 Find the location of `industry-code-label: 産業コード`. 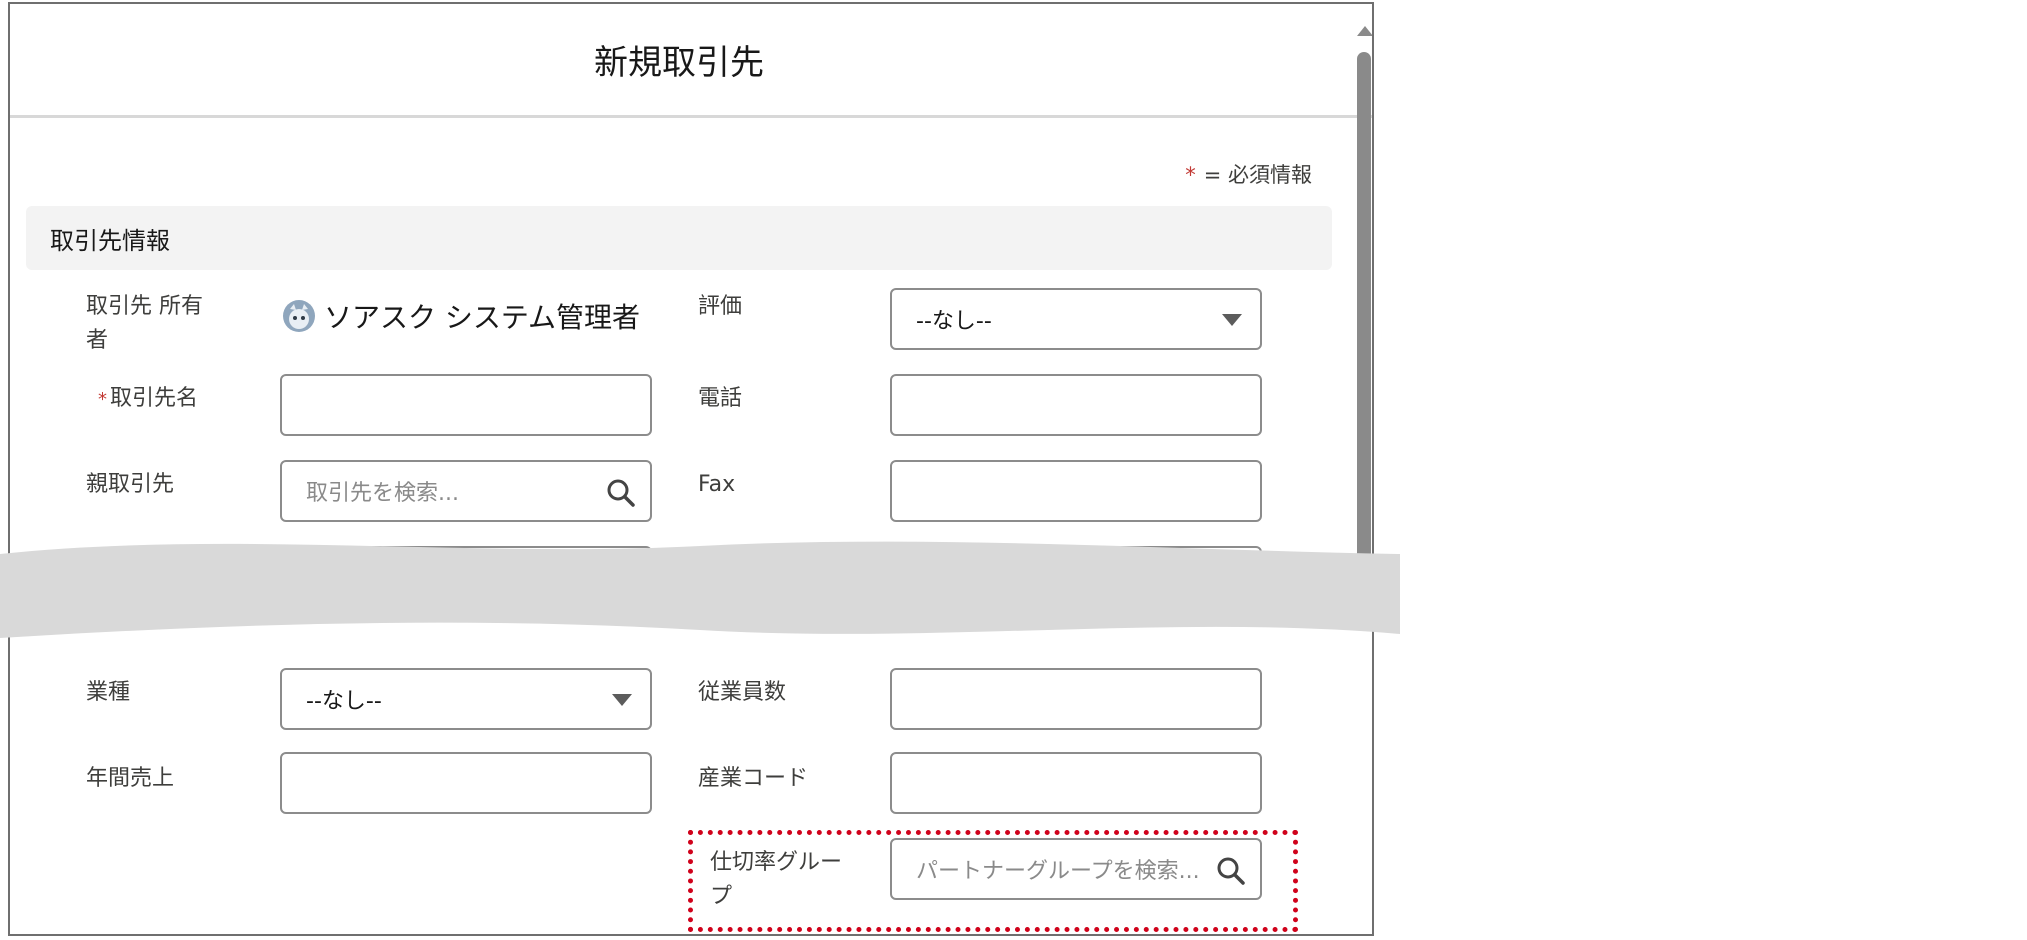

industry-code-label: 産業コード is located at coordinates (753, 778).